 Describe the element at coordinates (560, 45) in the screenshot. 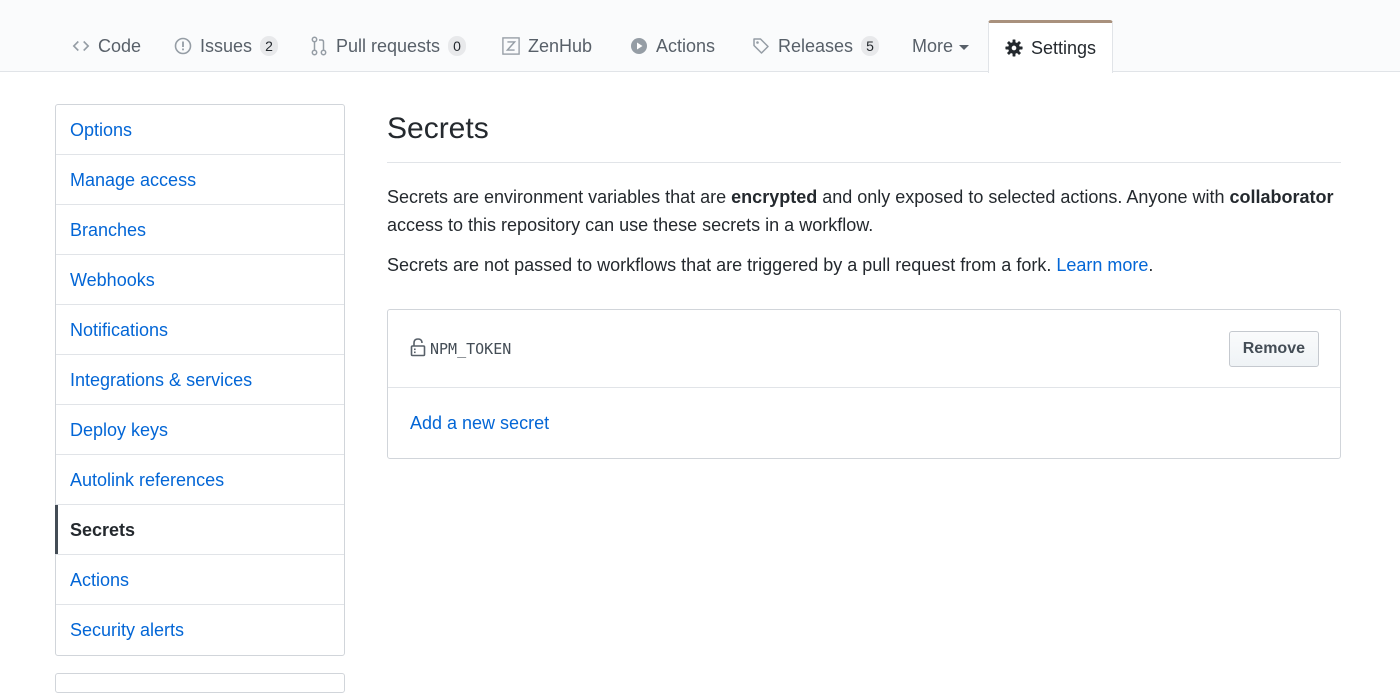

I see `tab-label: ZenHub` at that location.